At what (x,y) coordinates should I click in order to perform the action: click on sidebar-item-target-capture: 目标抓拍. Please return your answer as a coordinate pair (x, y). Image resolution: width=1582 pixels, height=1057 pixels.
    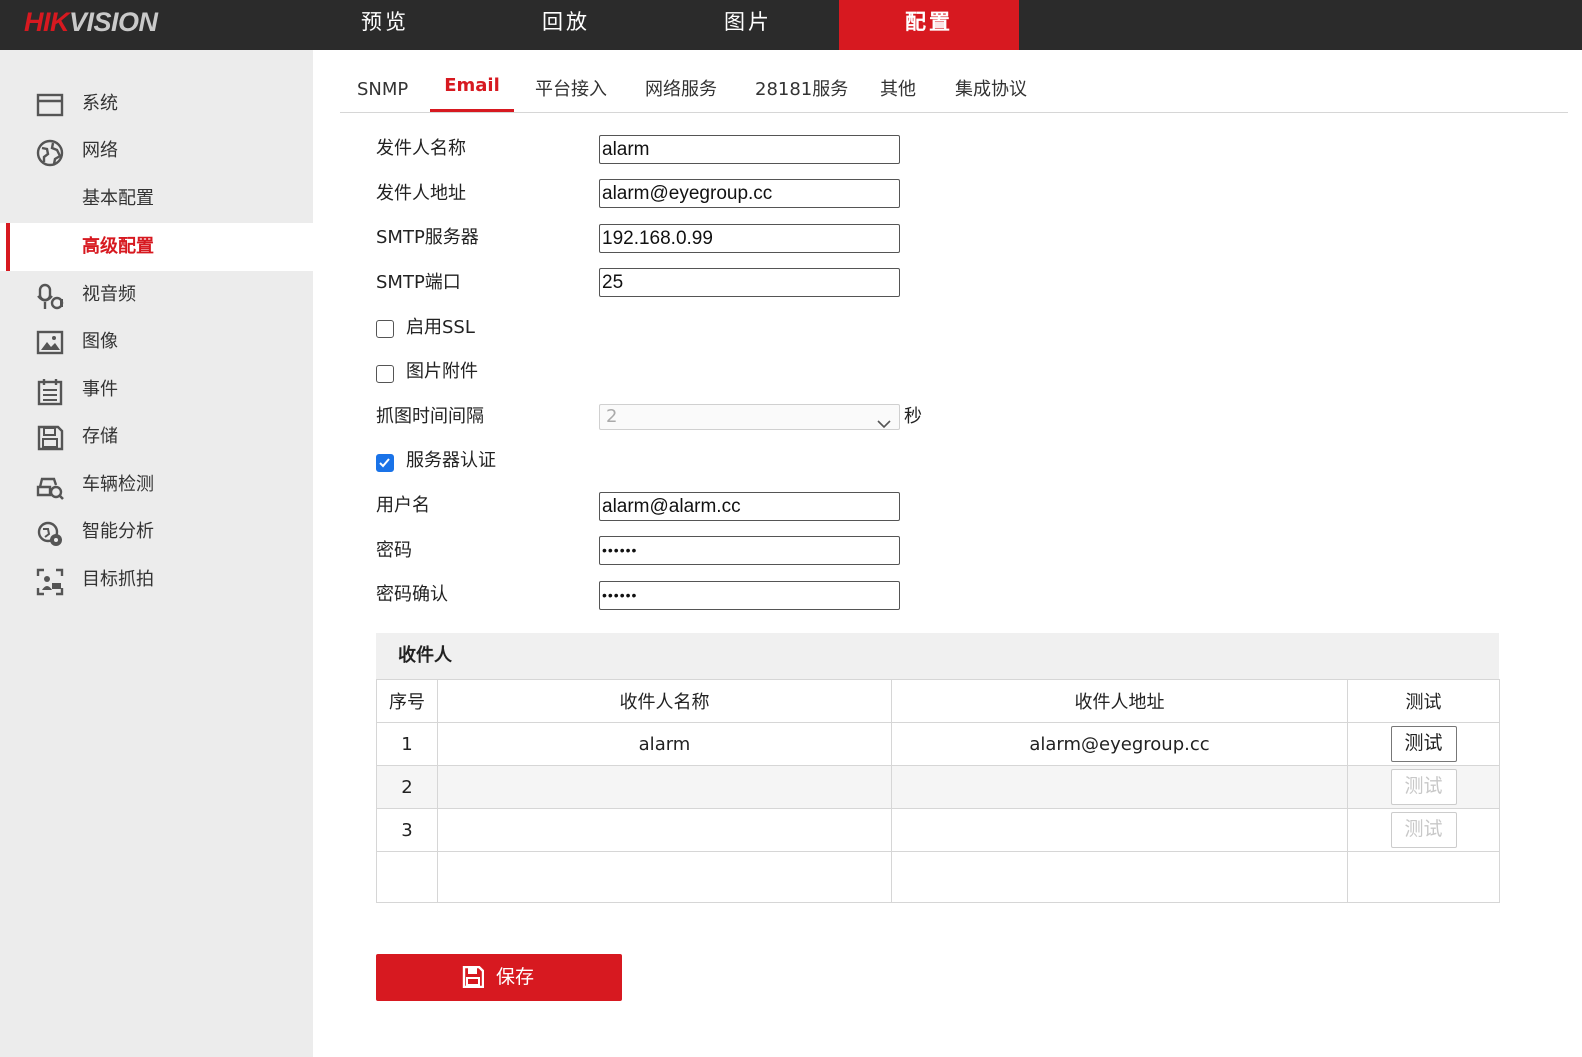
    Looking at the image, I should click on (156, 579).